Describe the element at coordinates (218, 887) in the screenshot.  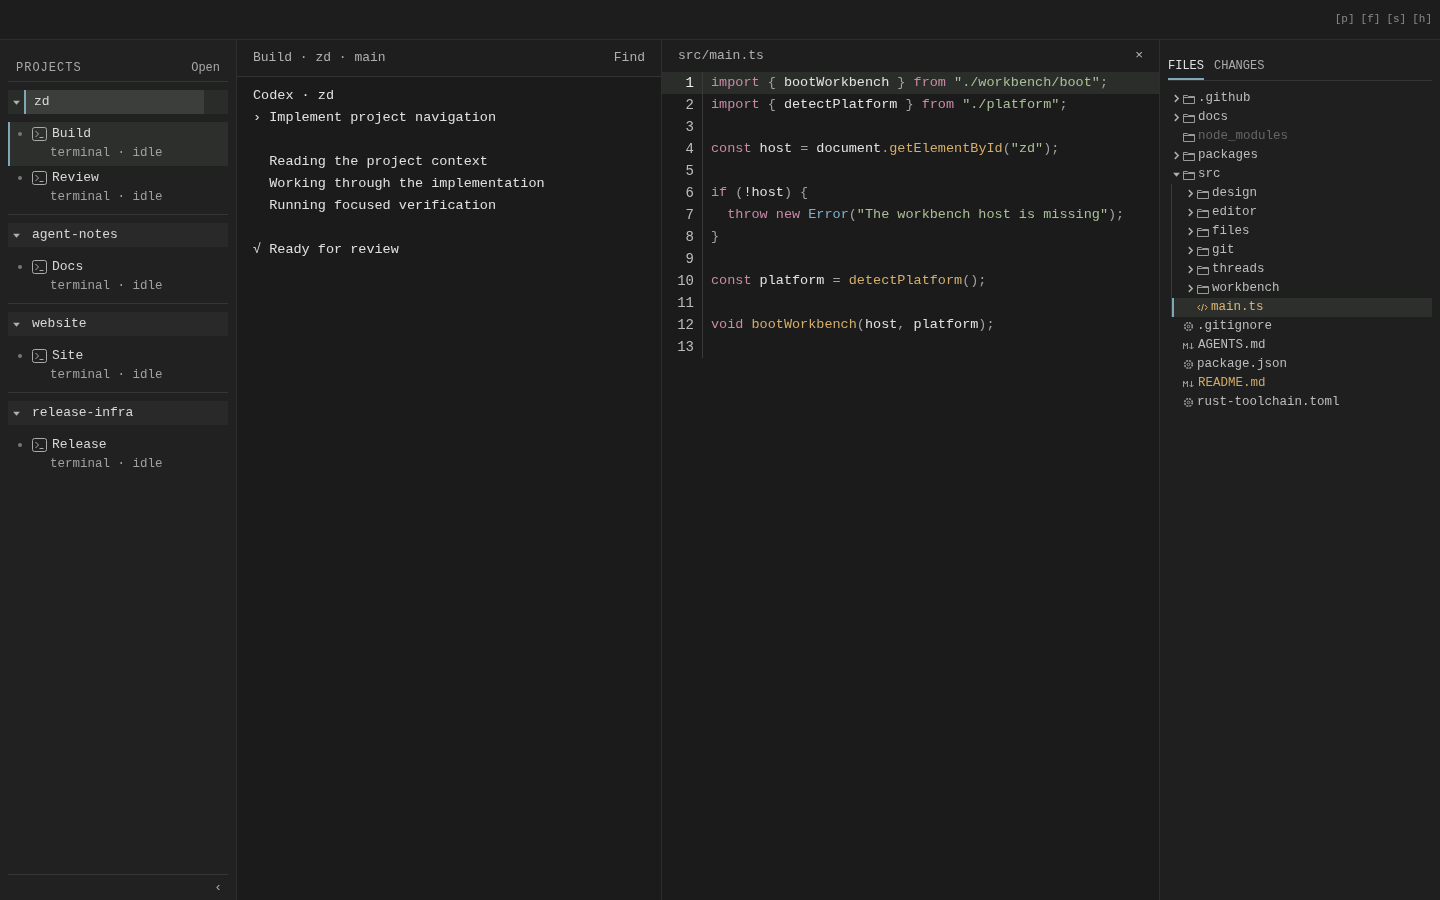
I see `collapse-button: ‹` at that location.